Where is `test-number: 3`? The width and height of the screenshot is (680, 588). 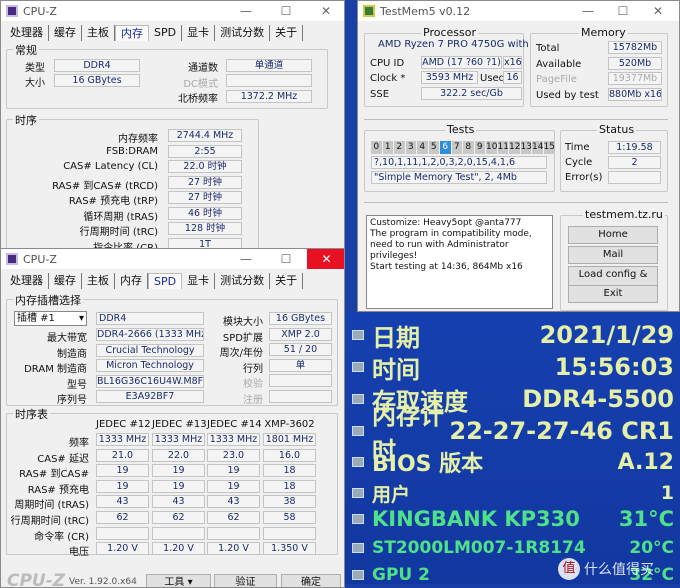 test-number: 3 is located at coordinates (410, 147).